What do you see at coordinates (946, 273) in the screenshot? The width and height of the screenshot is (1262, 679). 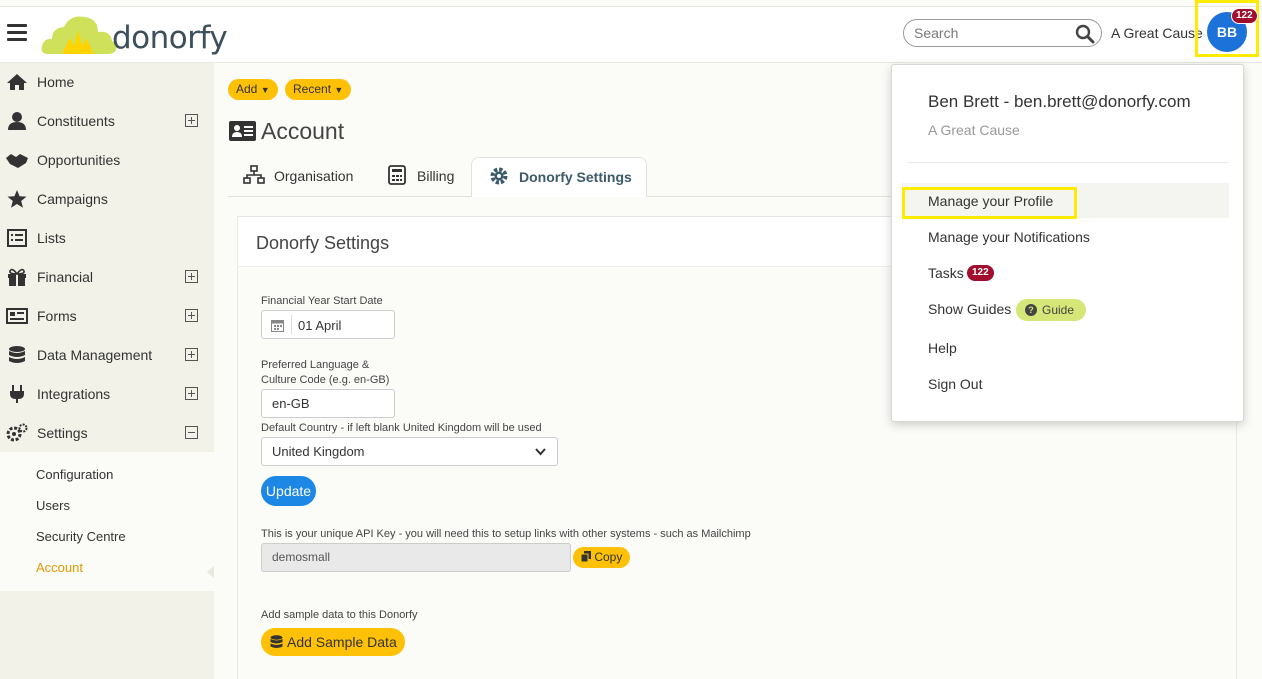 I see `menu-item-tasks: Tasks` at bounding box center [946, 273].